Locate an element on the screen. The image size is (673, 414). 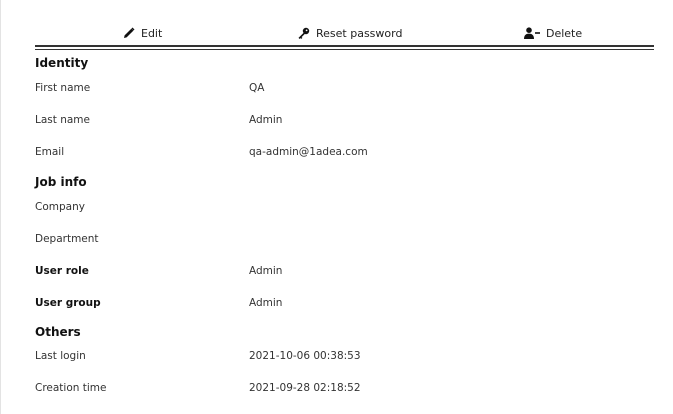
creation-time-value: 2021-09-28 02:18:52 is located at coordinates (305, 388).